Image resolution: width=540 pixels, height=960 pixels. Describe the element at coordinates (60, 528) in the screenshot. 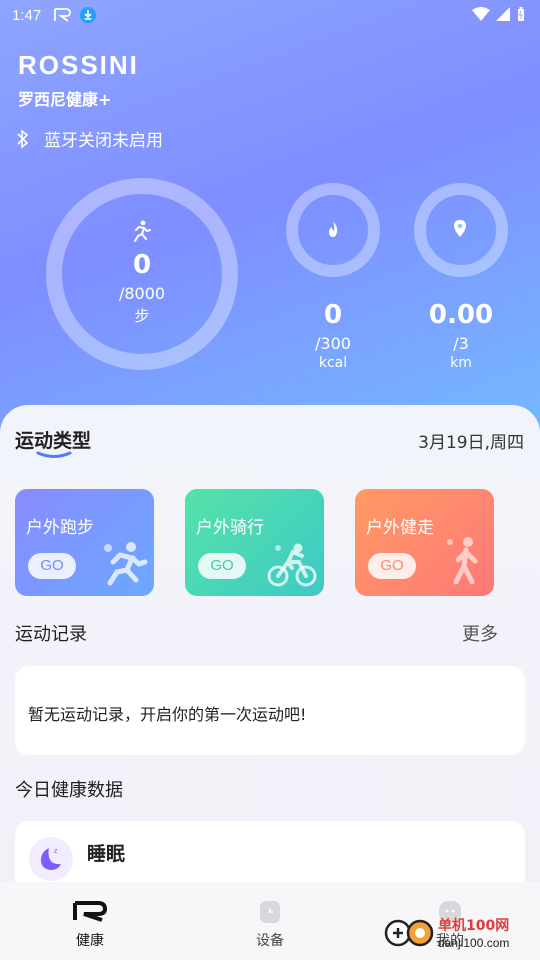

I see `card-label: 户外跑步` at that location.